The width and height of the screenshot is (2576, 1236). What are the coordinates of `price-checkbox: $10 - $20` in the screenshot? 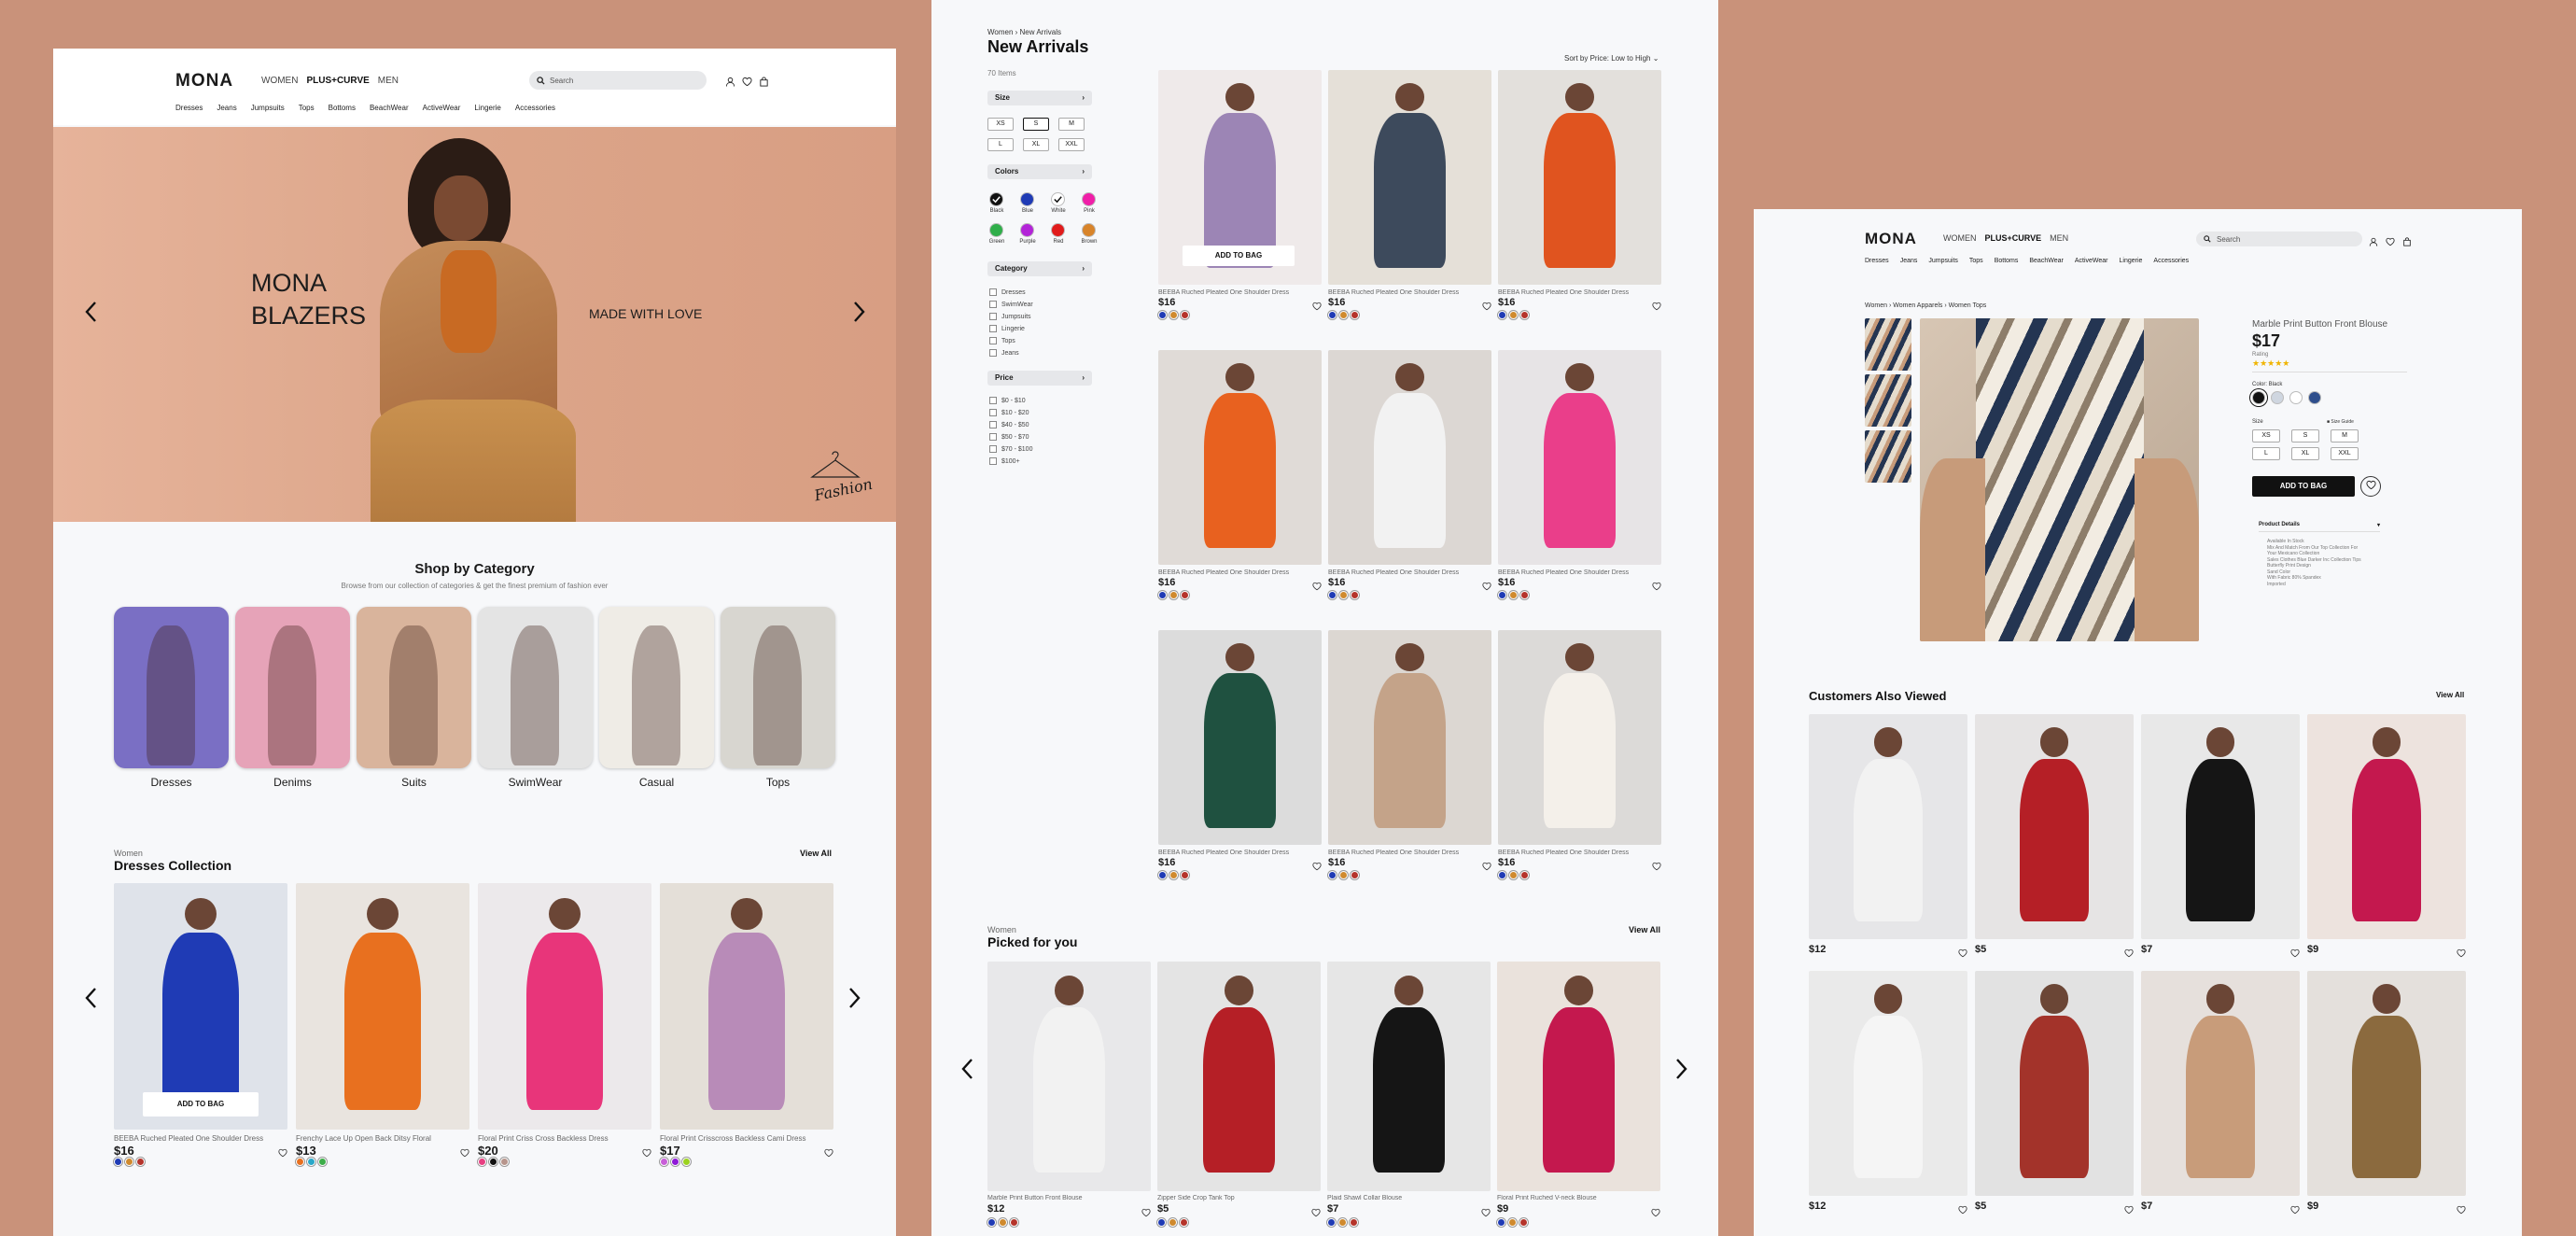 It's located at (1009, 412).